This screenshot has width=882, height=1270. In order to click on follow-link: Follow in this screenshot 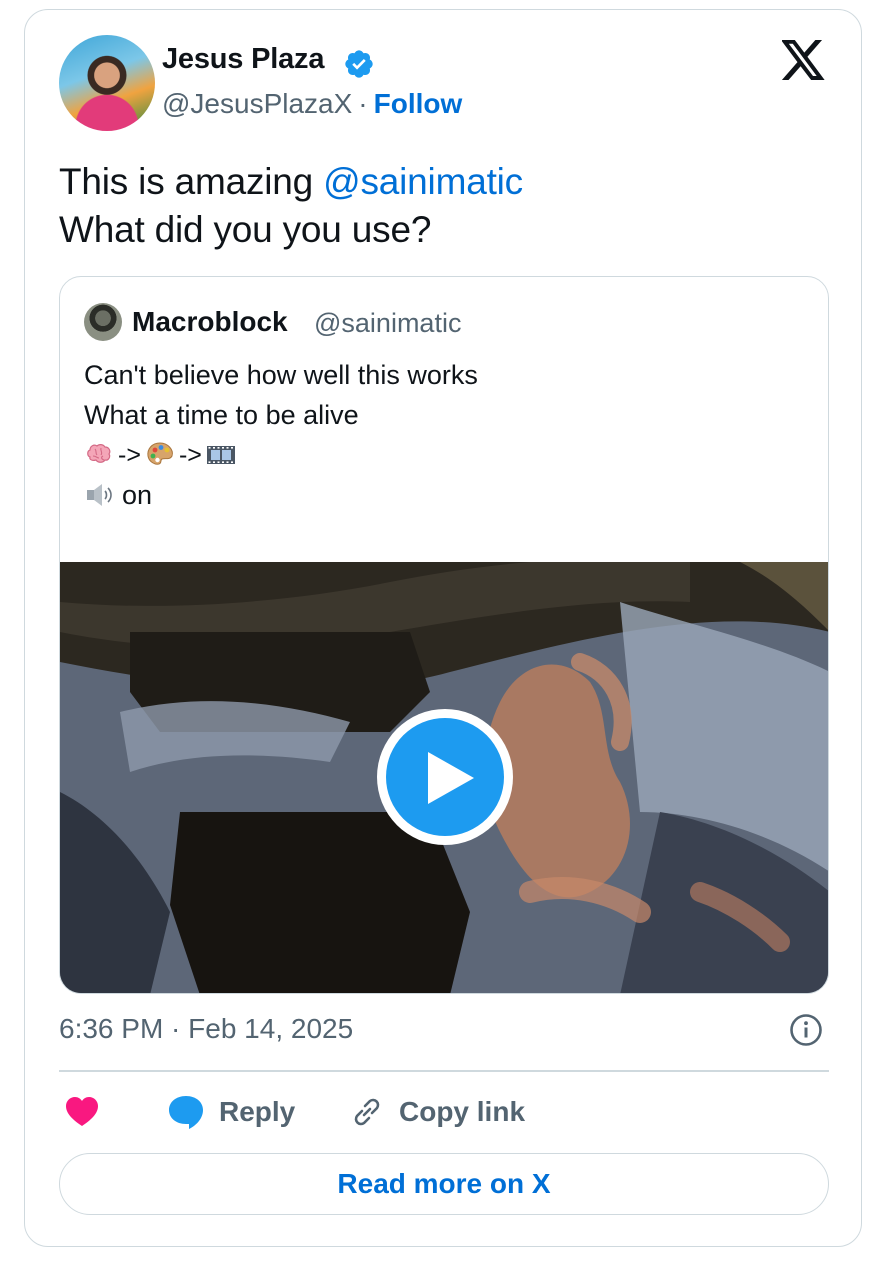, I will do `click(418, 103)`.